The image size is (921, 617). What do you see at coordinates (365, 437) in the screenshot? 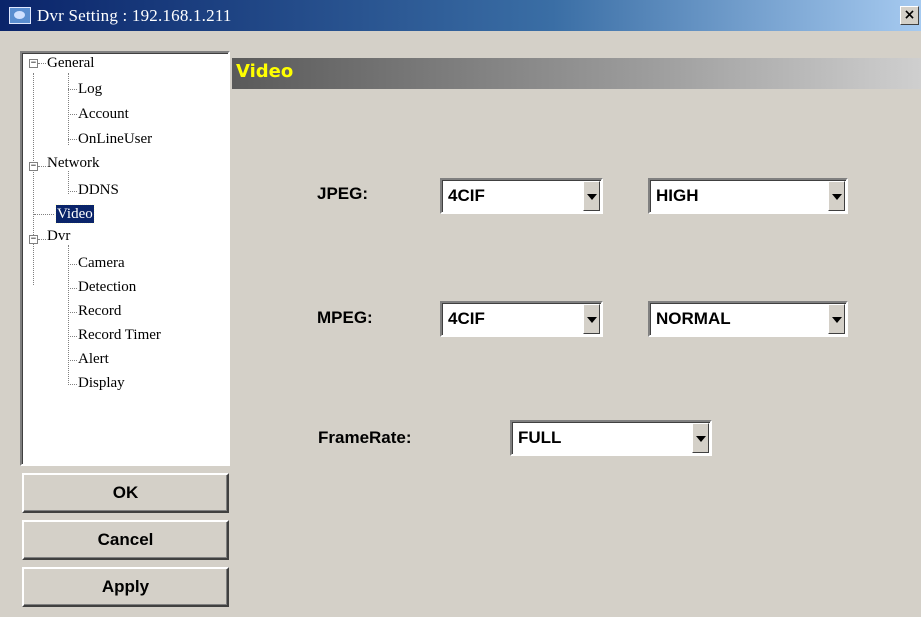
I see `framerate-label: FrameRate:` at bounding box center [365, 437].